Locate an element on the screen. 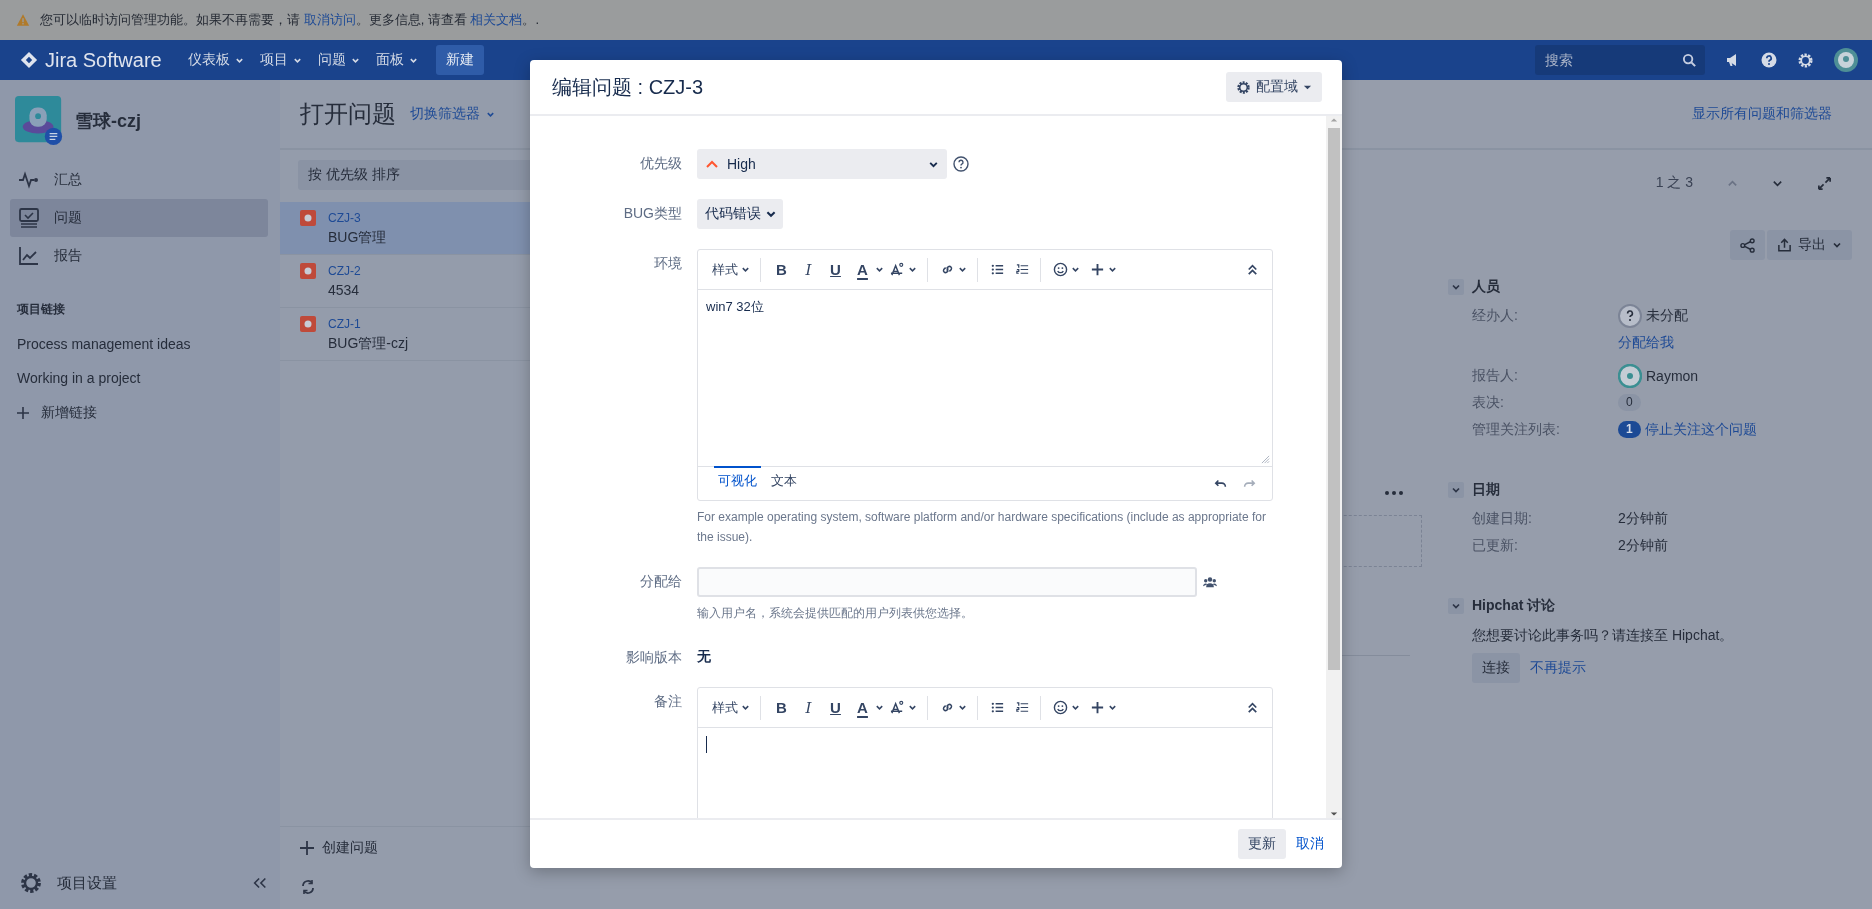 This screenshot has height=909, width=1872. field-label: 分配给 is located at coordinates (660, 581).